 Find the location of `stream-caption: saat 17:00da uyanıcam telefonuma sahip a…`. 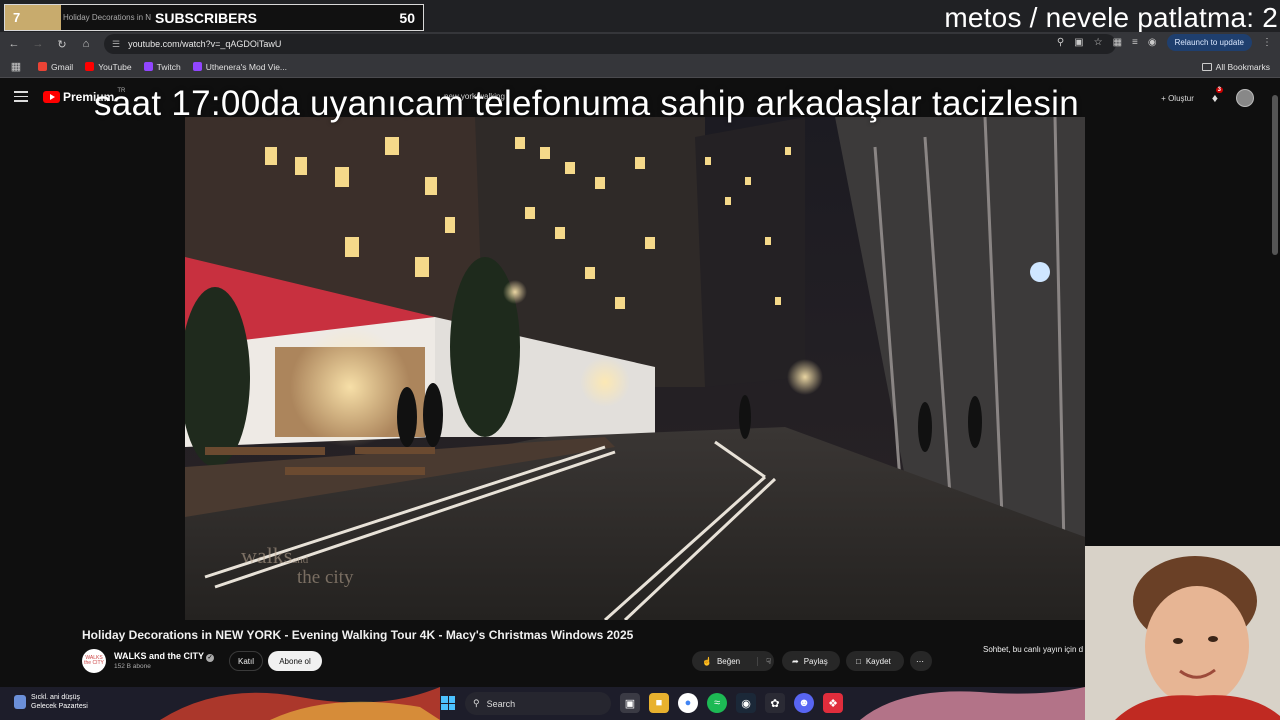

stream-caption: saat 17:00da uyanıcam telefonuma sahip a… is located at coordinates (586, 103).